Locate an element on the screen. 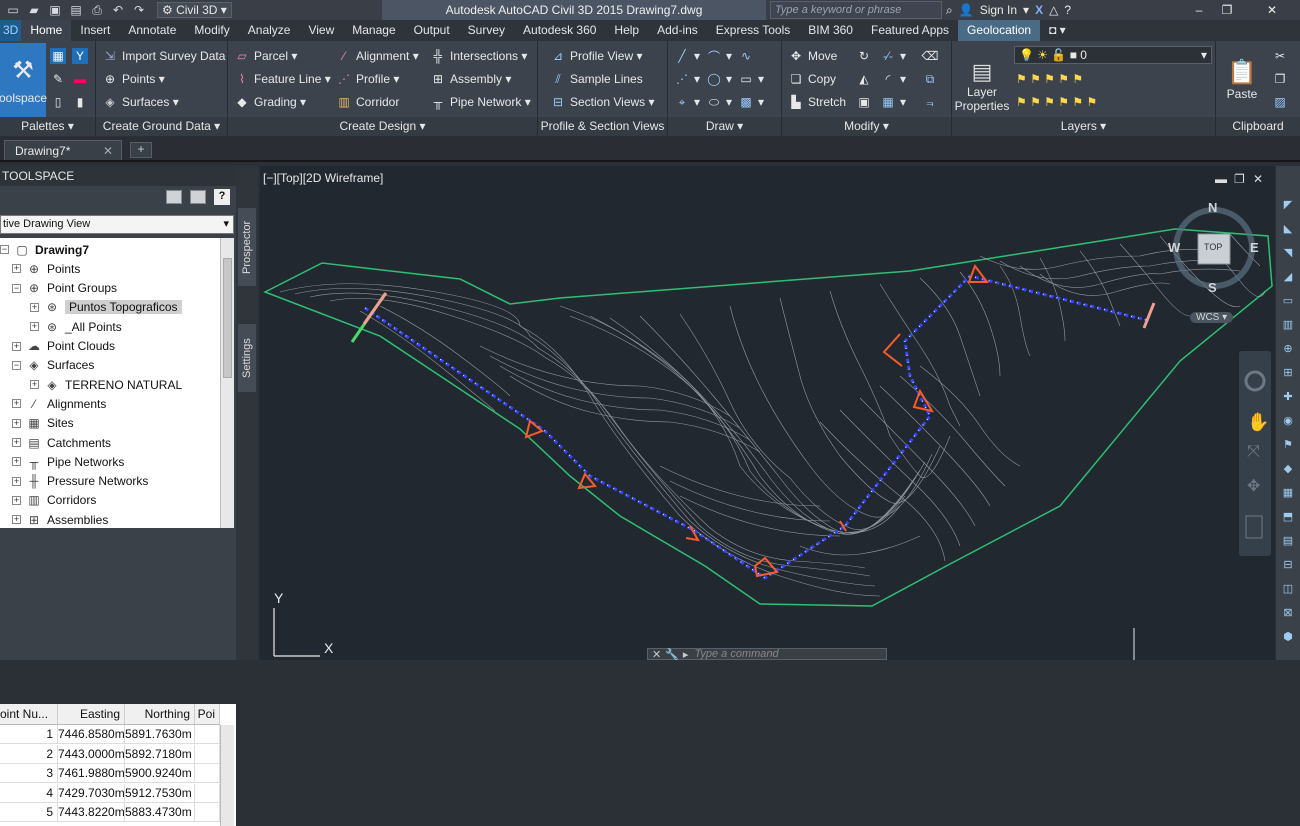 The width and height of the screenshot is (1300, 826). compass-east: E is located at coordinates (1254, 247).